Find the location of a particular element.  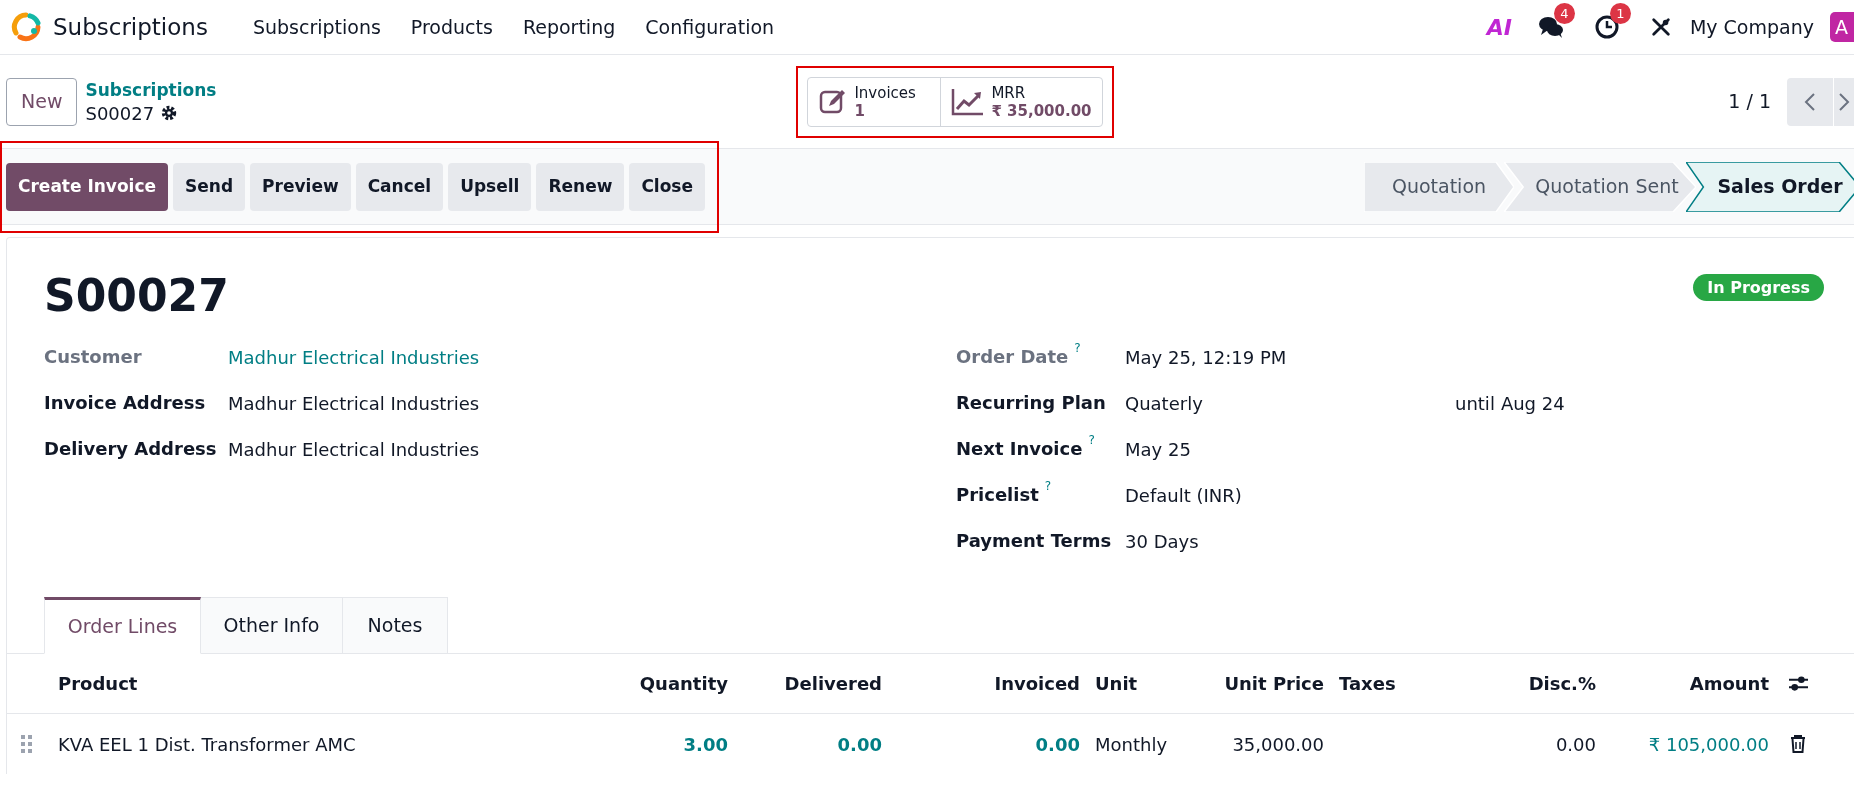

tab: Other Info is located at coordinates (272, 625).